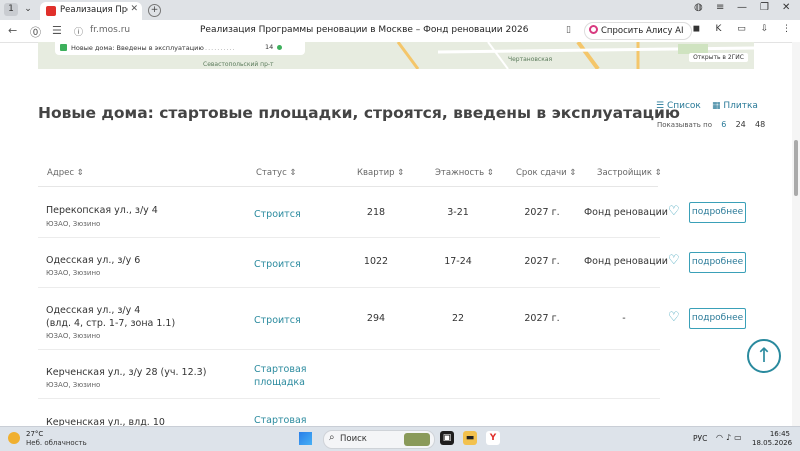 The height and width of the screenshot is (451, 800). What do you see at coordinates (718, 29) in the screenshot?
I see `extension-k-icon: K` at bounding box center [718, 29].